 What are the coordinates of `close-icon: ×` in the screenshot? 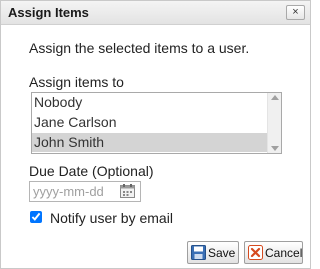 It's located at (295, 12).